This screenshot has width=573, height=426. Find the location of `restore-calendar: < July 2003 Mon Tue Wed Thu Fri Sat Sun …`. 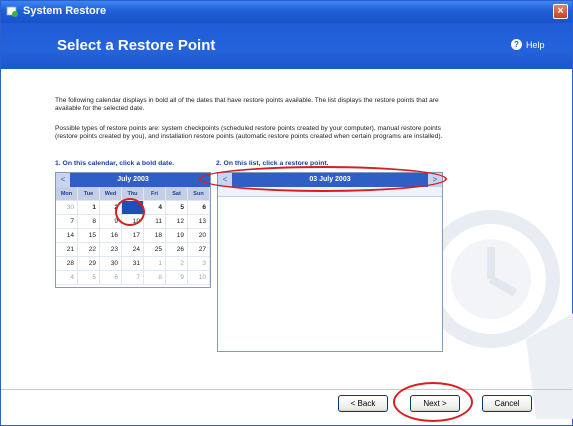

restore-calendar: < July 2003 Mon Tue Wed Thu Fri Sat Sun … is located at coordinates (133, 230).